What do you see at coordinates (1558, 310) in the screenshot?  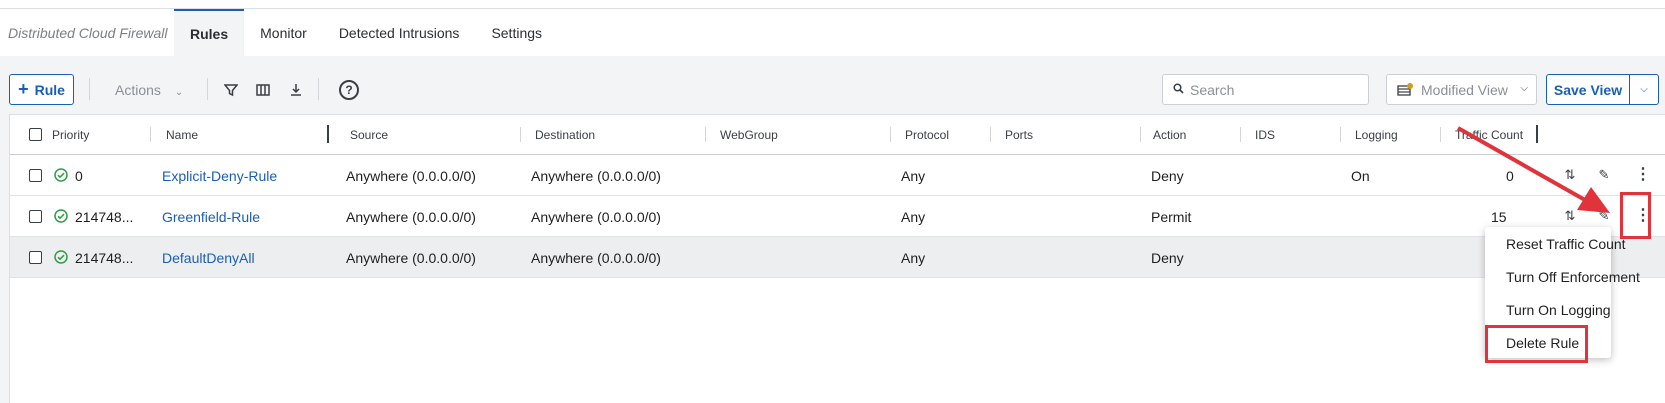 I see `menu-item-turn-on-logging: Turn On Logging` at bounding box center [1558, 310].